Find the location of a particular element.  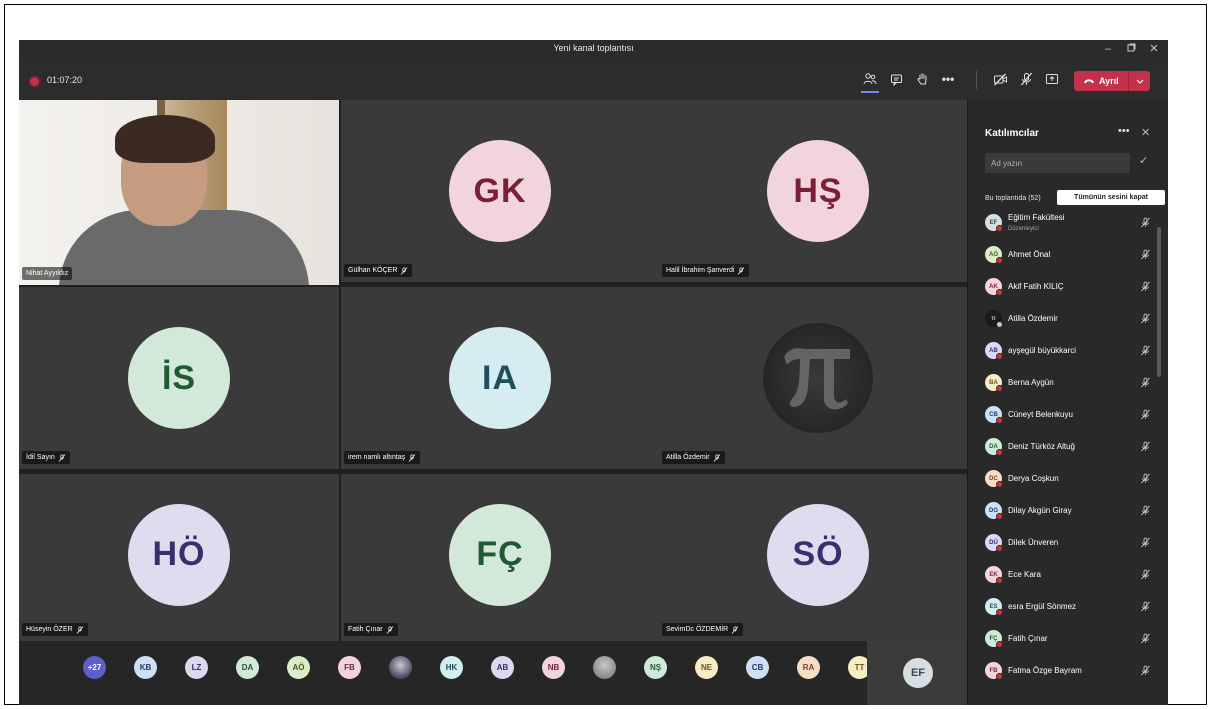

raise-hand-icon is located at coordinates (922, 79).